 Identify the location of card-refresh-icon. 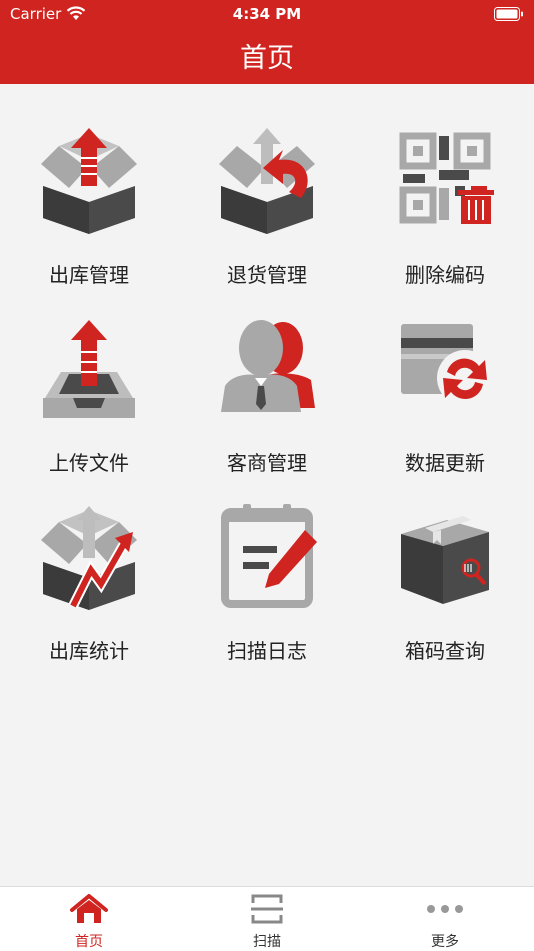
(447, 365).